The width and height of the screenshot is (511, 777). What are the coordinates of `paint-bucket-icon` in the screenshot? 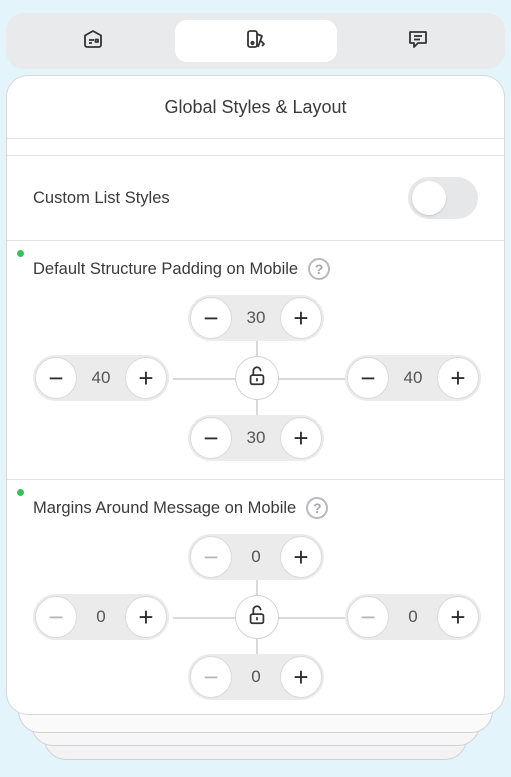 It's located at (256, 41).